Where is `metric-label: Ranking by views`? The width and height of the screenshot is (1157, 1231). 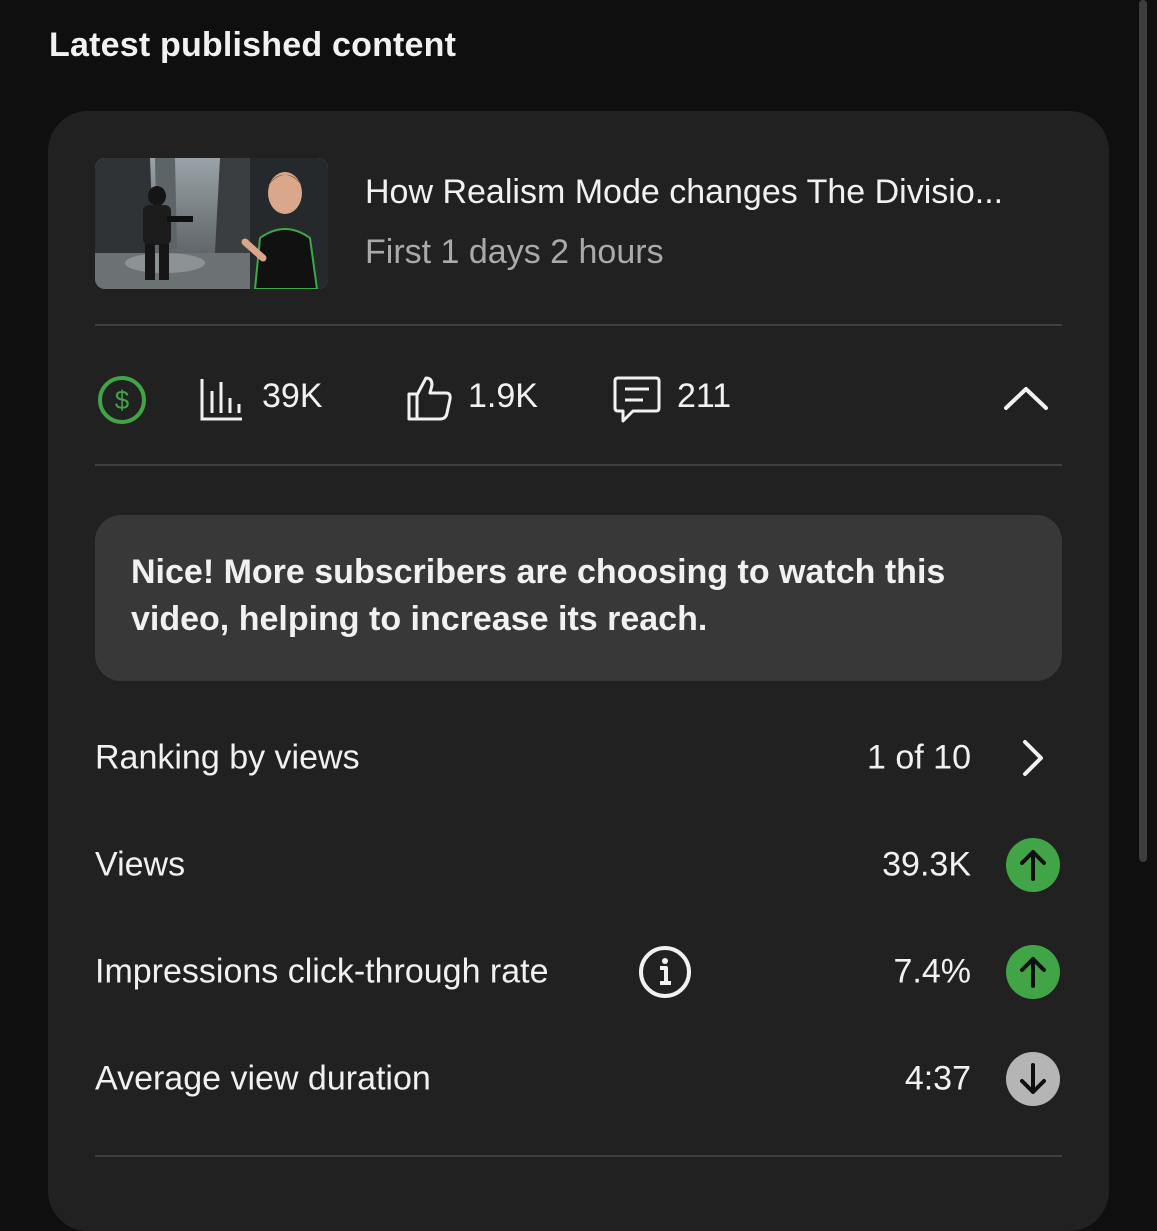
metric-label: Ranking by views is located at coordinates (227, 757).